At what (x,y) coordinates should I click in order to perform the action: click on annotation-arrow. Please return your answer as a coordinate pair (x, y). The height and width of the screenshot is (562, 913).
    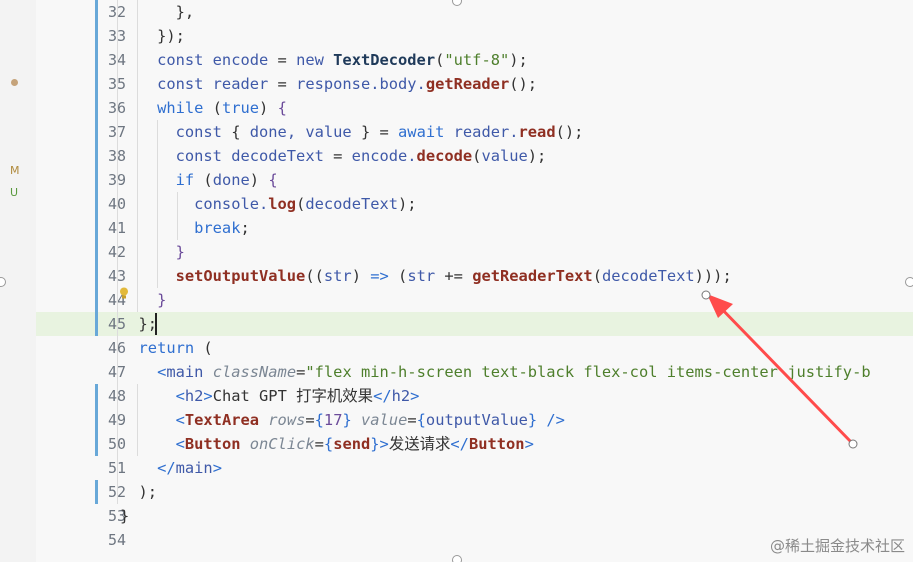
    Looking at the image, I should click on (779, 369).